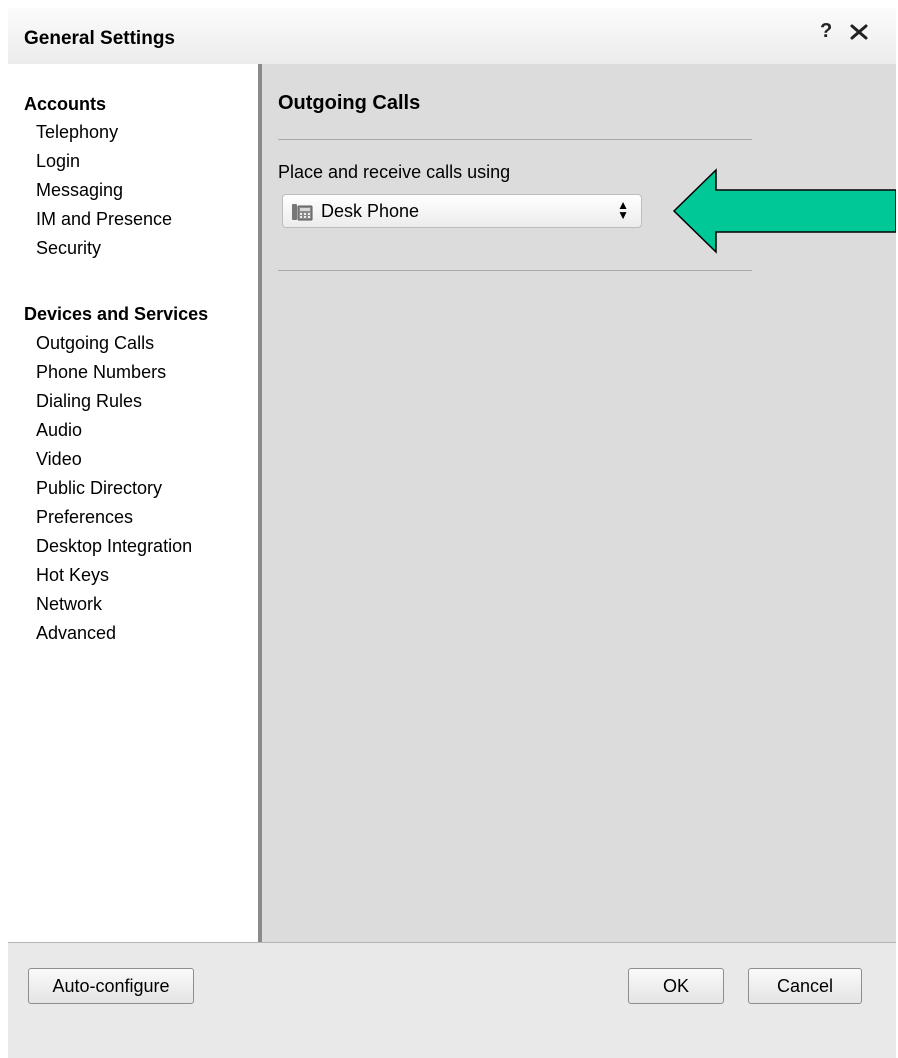 Image resolution: width=898 pixels, height=1058 pixels. Describe the element at coordinates (623, 210) in the screenshot. I see `select-updown-icon: ▲ ▼` at that location.